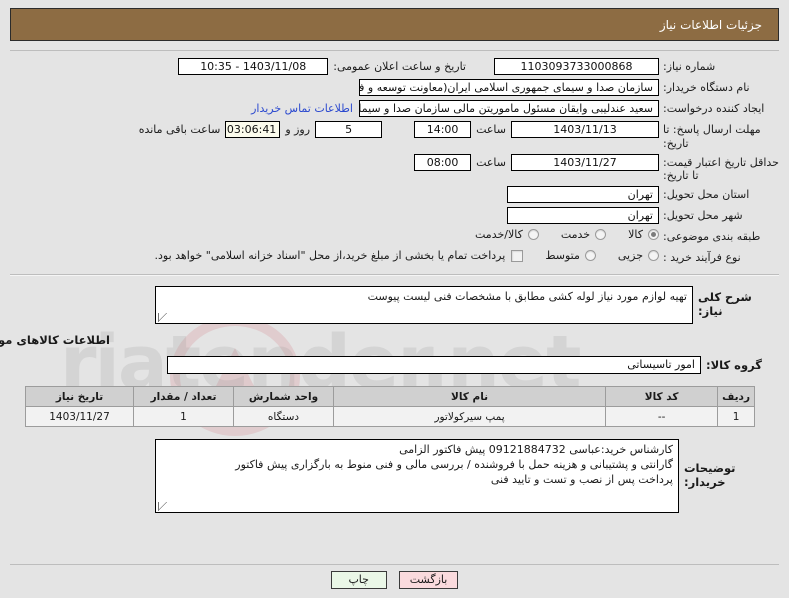 Image resolution: width=789 pixels, height=598 pixels. I want to click on price-validity-fields: 1403/11/27 ساعت 08:00, so click(334, 162).